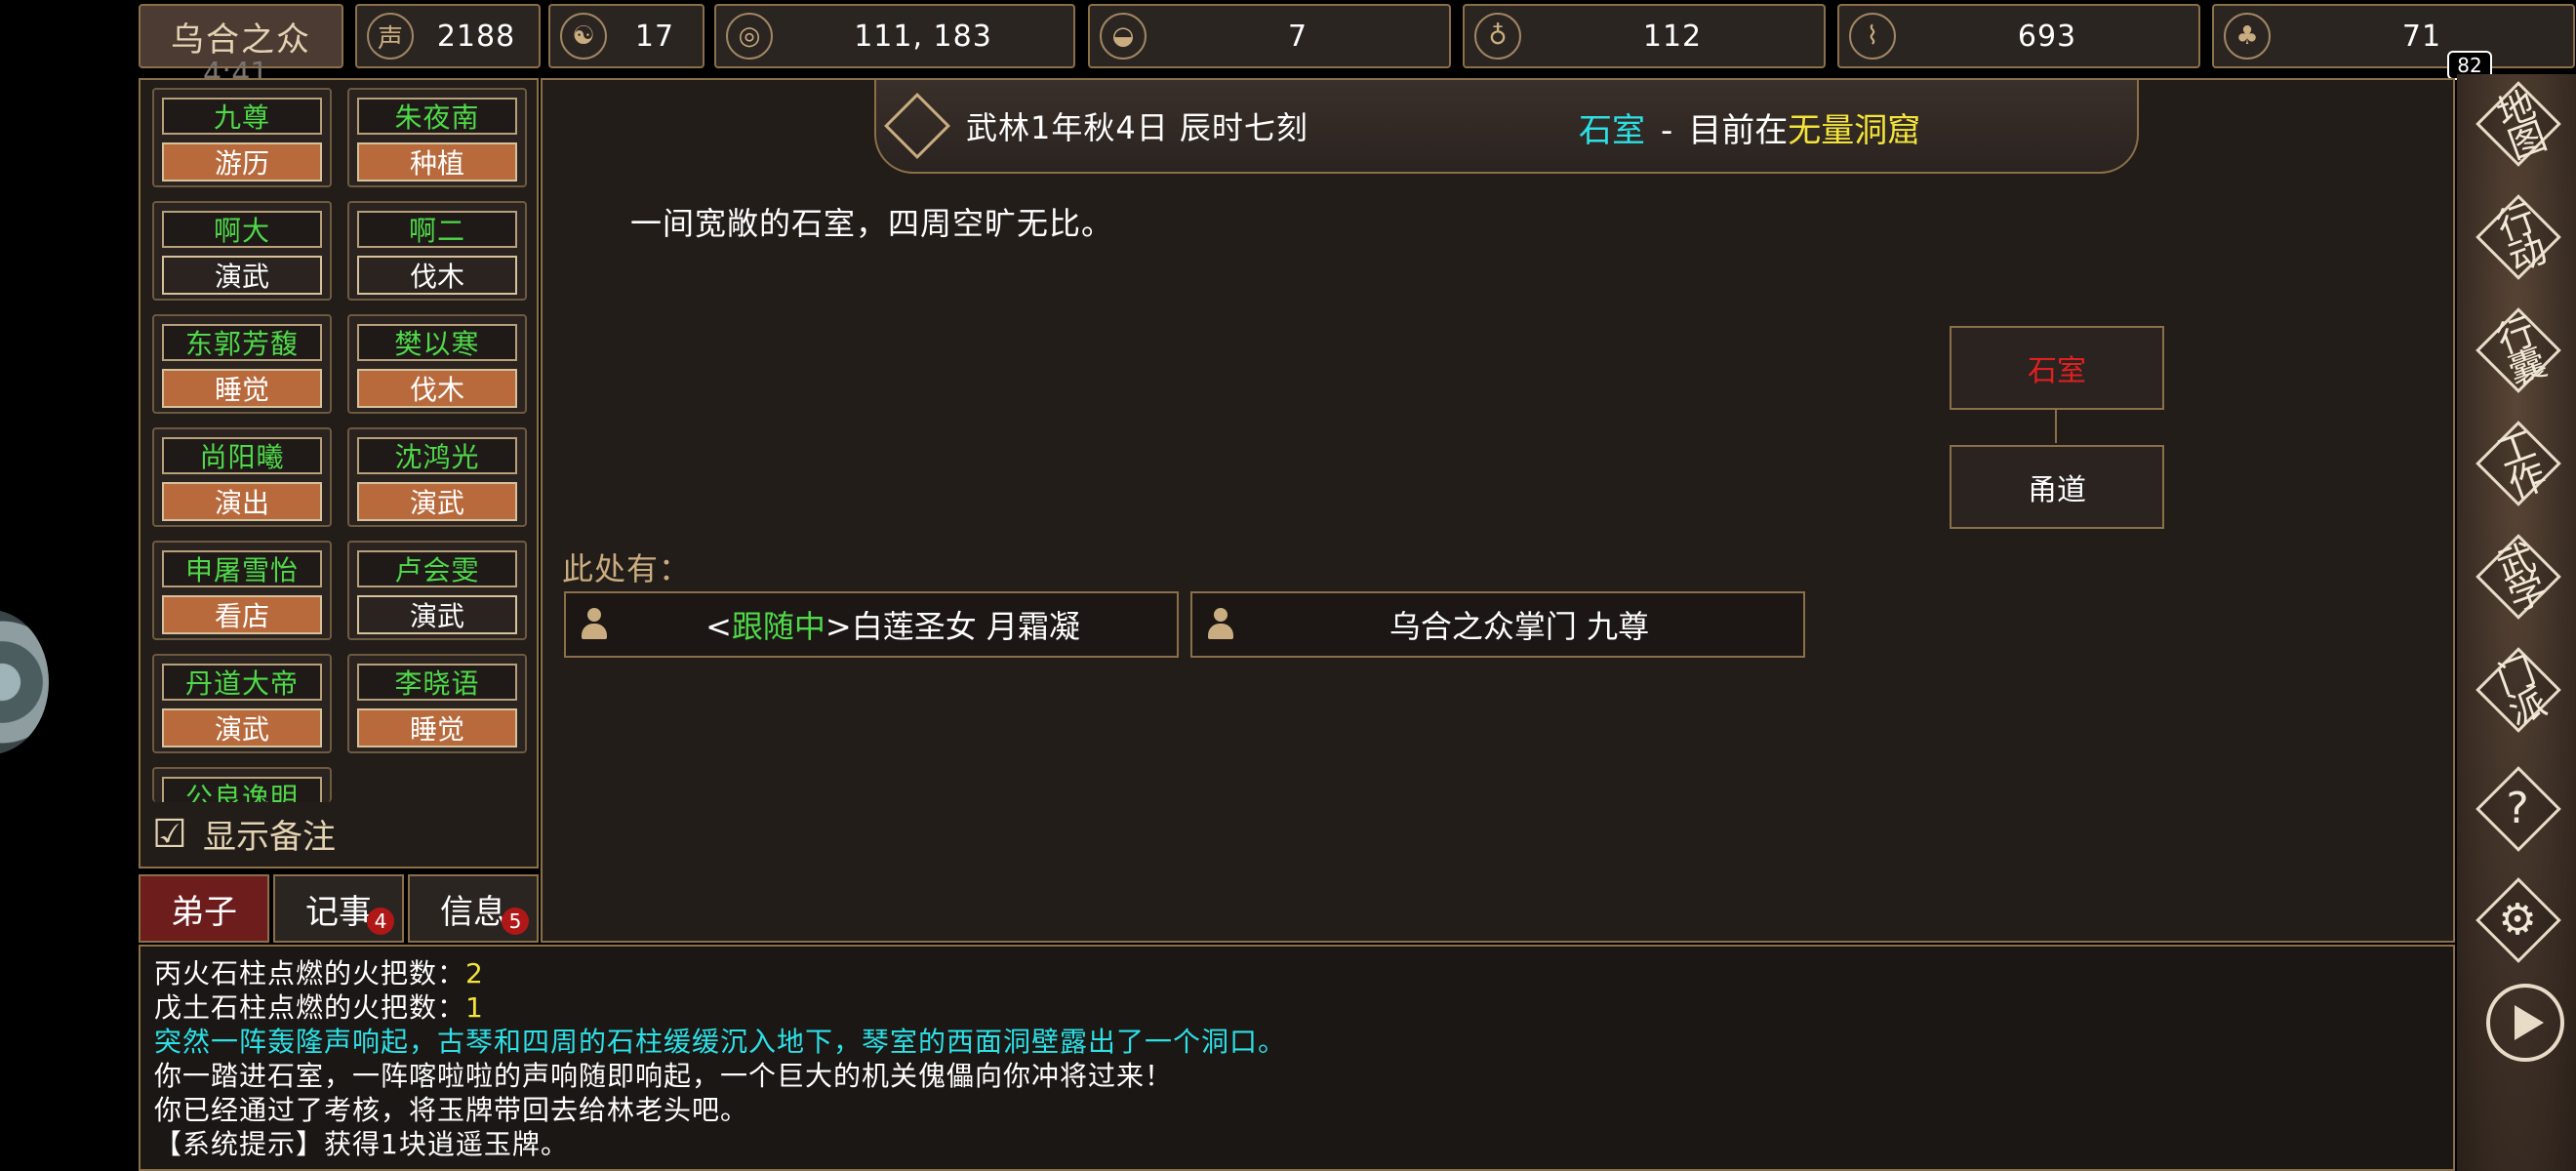  What do you see at coordinates (173, 834) in the screenshot?
I see `checkbox-icon: ☑` at bounding box center [173, 834].